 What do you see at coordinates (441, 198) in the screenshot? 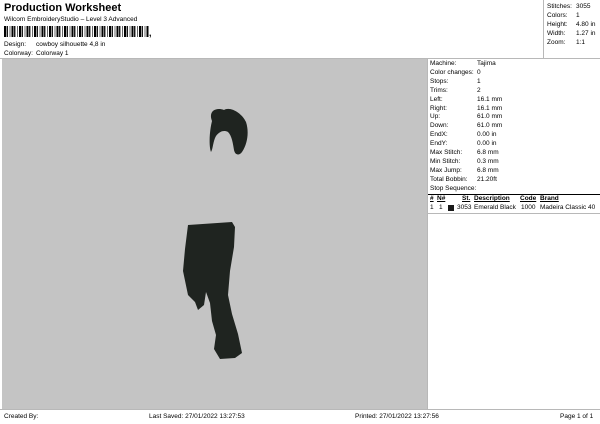
I see `col-header-n: N#` at bounding box center [441, 198].